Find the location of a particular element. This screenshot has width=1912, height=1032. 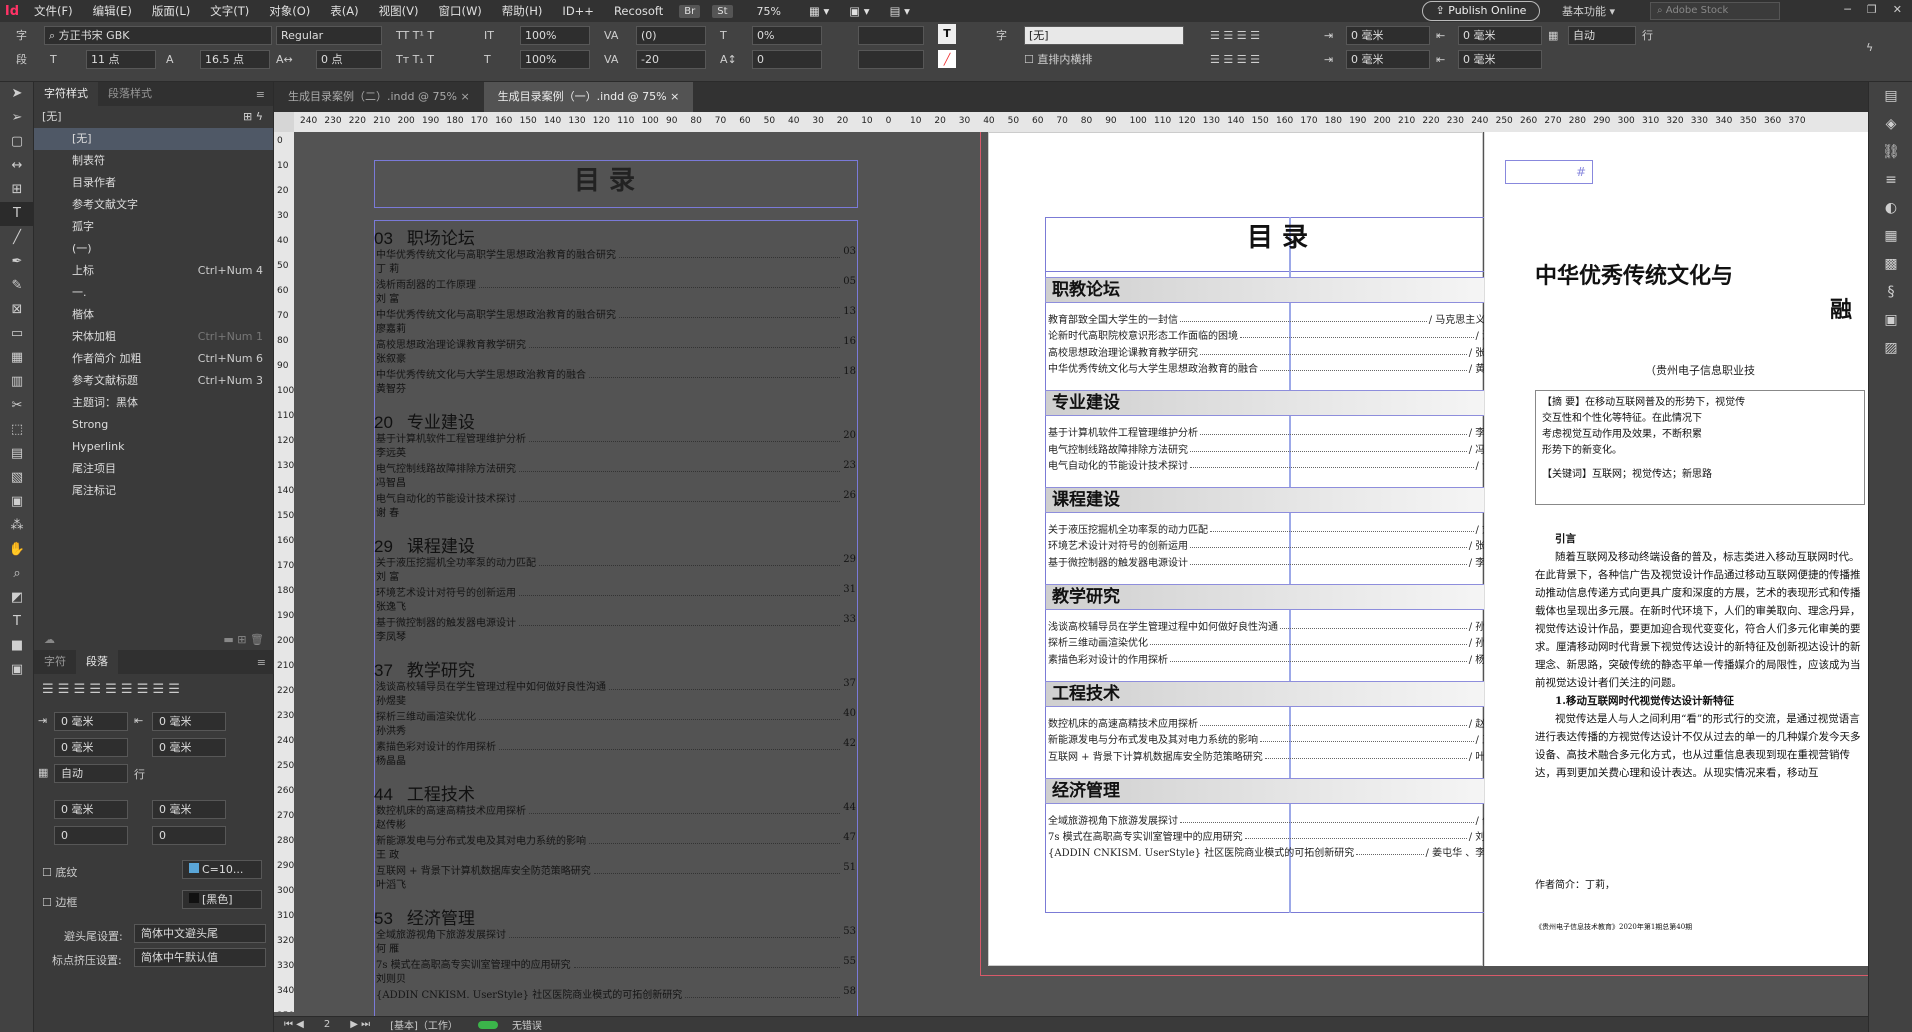

cc-libraries-icon: § is located at coordinates (1890, 292).